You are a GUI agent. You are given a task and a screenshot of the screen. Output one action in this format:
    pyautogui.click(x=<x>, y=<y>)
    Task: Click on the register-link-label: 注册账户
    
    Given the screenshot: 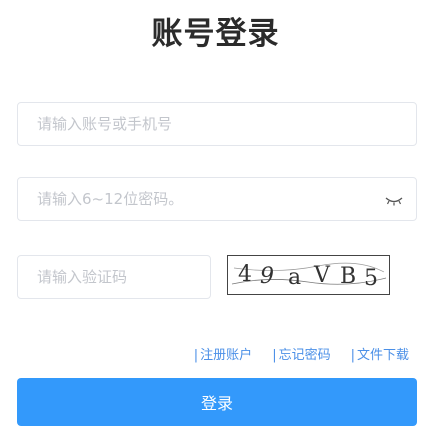 What is the action you would take?
    pyautogui.click(x=226, y=355)
    